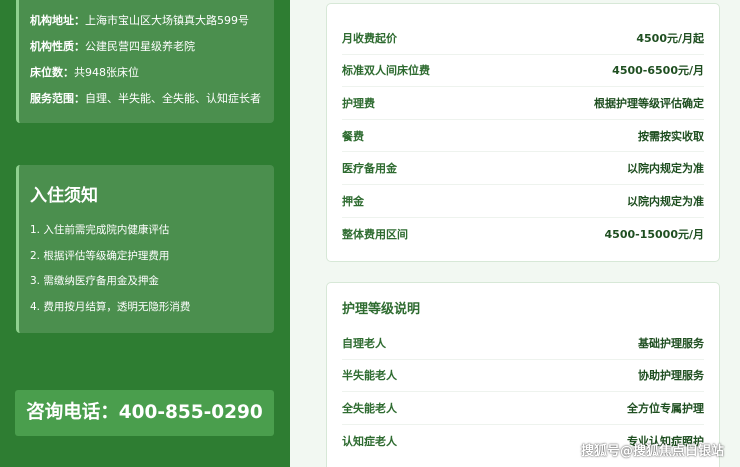  Describe the element at coordinates (671, 136) in the screenshot. I see `fee-value: 按需按实收取` at that location.